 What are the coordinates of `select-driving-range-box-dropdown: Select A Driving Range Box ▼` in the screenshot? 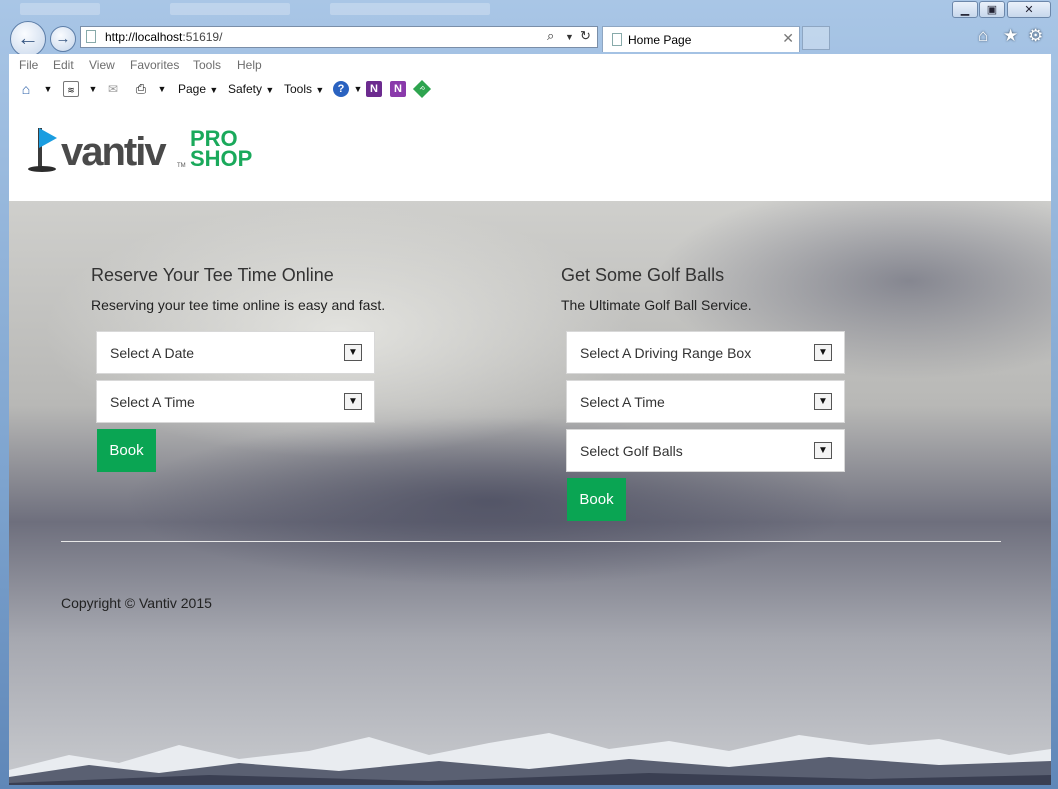 It's located at (705, 352).